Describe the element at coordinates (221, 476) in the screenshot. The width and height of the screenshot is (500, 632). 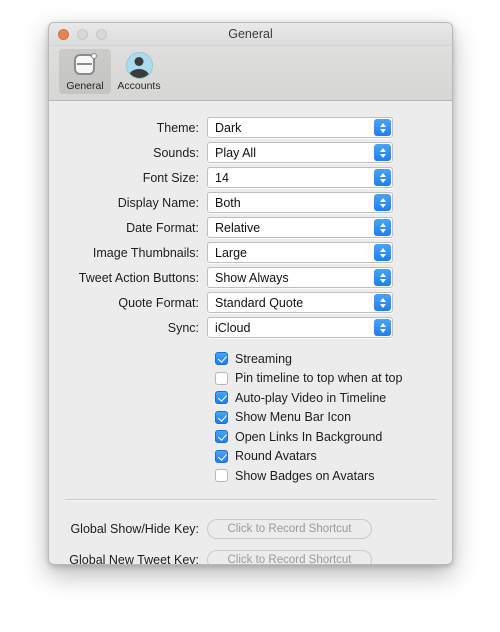
I see `checkbox-show-badges-avatars` at that location.